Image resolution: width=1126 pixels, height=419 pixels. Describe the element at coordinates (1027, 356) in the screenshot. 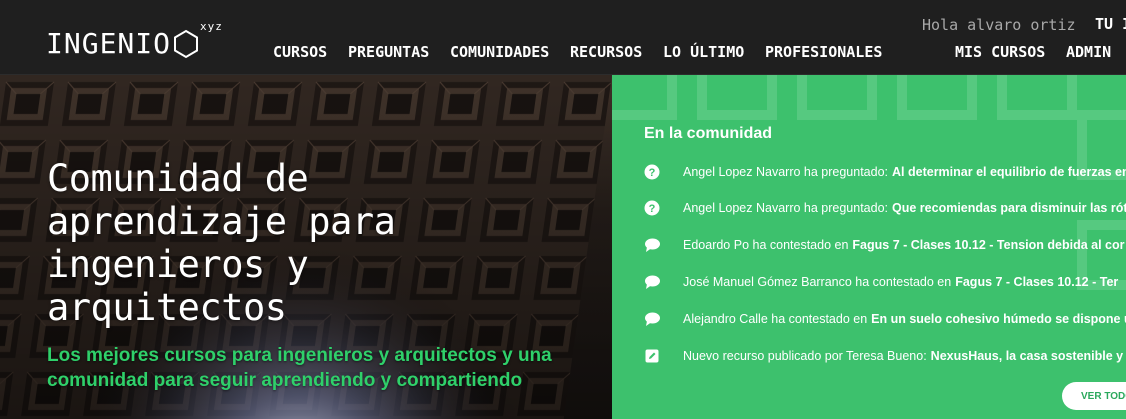

I see `activity-link: NexusHaus, la casa sostenible y` at that location.